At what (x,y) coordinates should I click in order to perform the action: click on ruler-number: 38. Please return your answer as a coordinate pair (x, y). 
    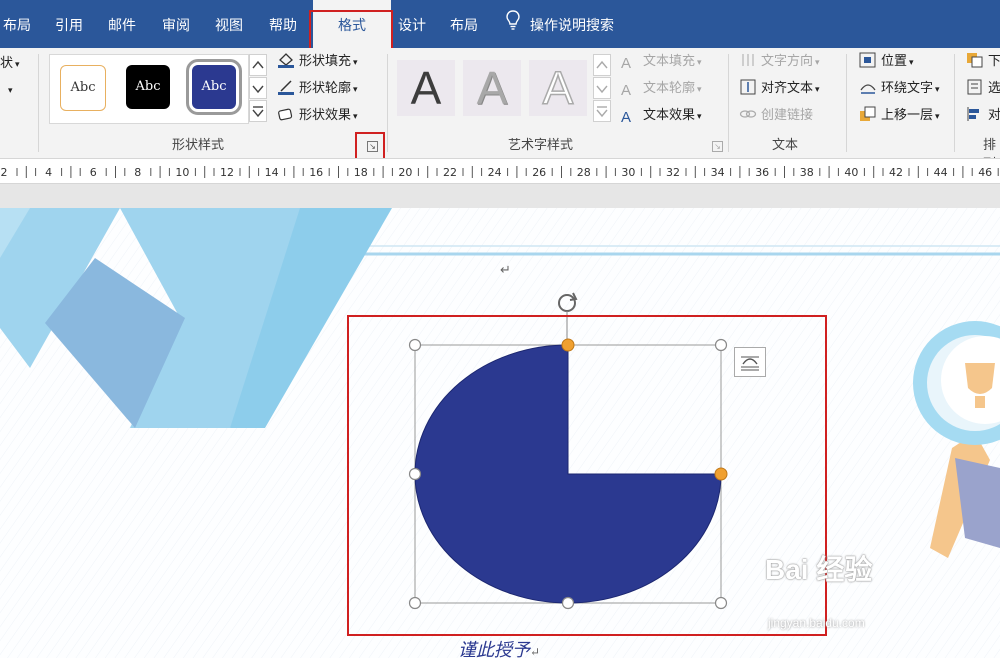
    Looking at the image, I should click on (807, 172).